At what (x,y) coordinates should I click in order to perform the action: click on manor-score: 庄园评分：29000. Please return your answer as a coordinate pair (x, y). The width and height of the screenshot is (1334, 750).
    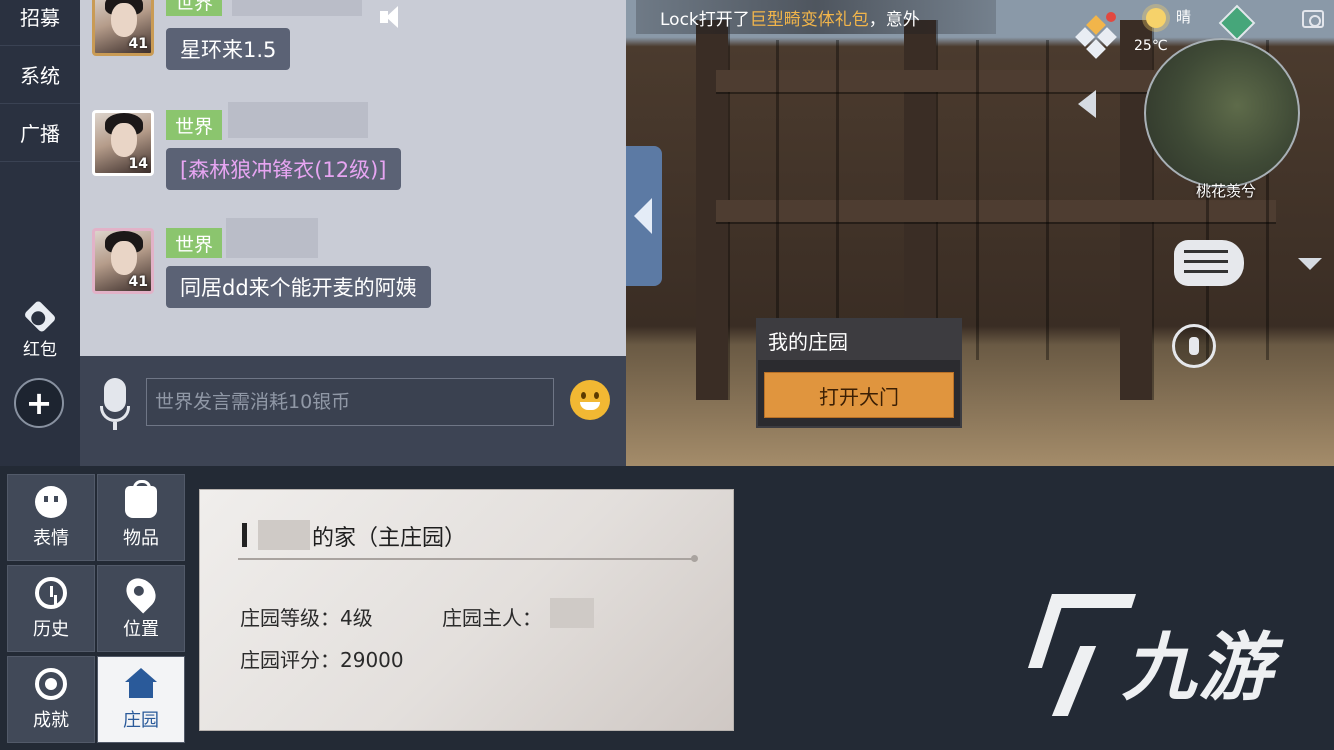
    Looking at the image, I should click on (322, 658).